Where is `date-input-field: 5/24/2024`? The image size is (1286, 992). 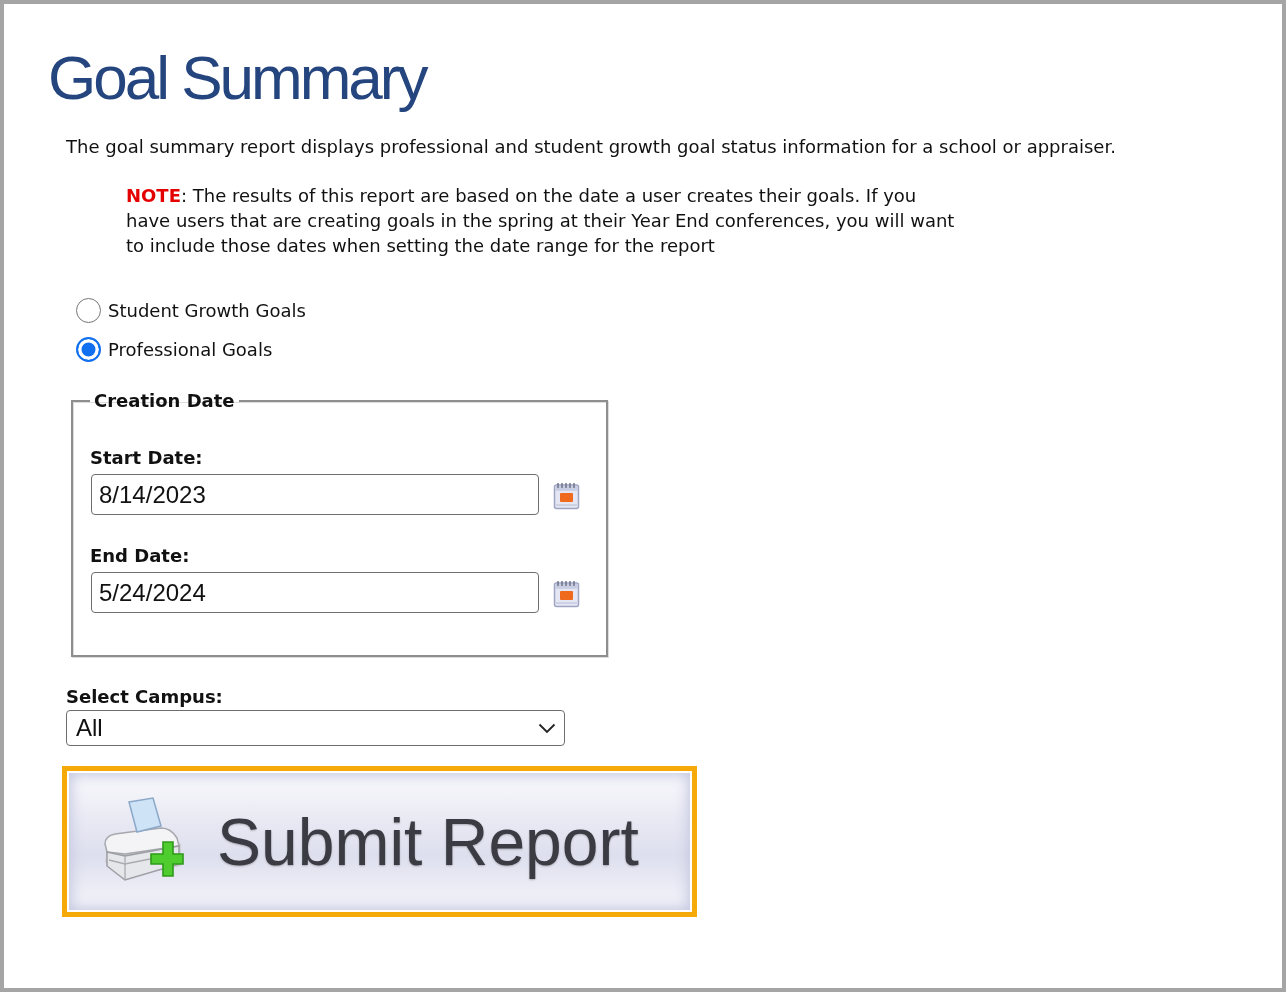 date-input-field: 5/24/2024 is located at coordinates (315, 592).